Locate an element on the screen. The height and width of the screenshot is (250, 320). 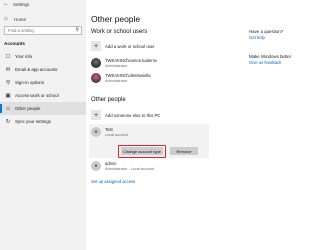
sidebar-item-label: Other people is located at coordinates (28, 108).